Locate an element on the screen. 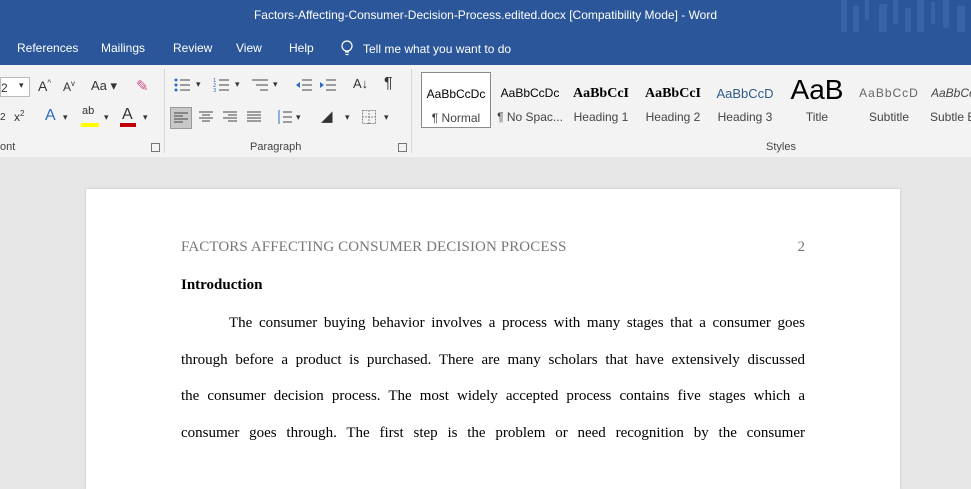 The height and width of the screenshot is (489, 971). font-color-bar is located at coordinates (128, 125).